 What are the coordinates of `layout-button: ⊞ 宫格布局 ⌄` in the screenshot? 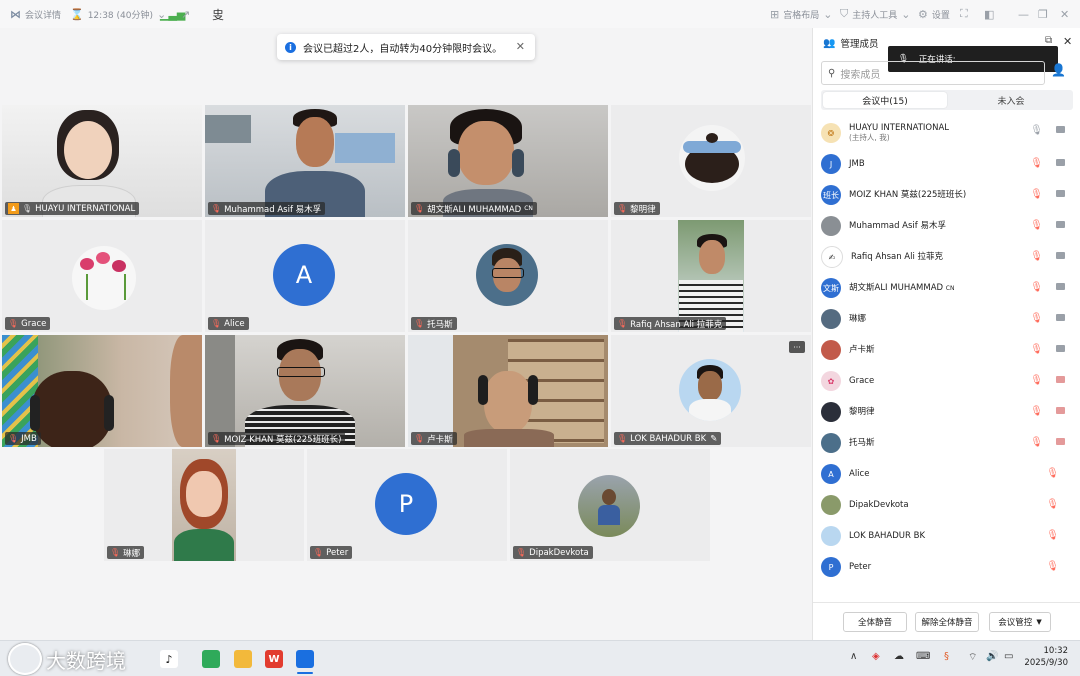 It's located at (801, 14).